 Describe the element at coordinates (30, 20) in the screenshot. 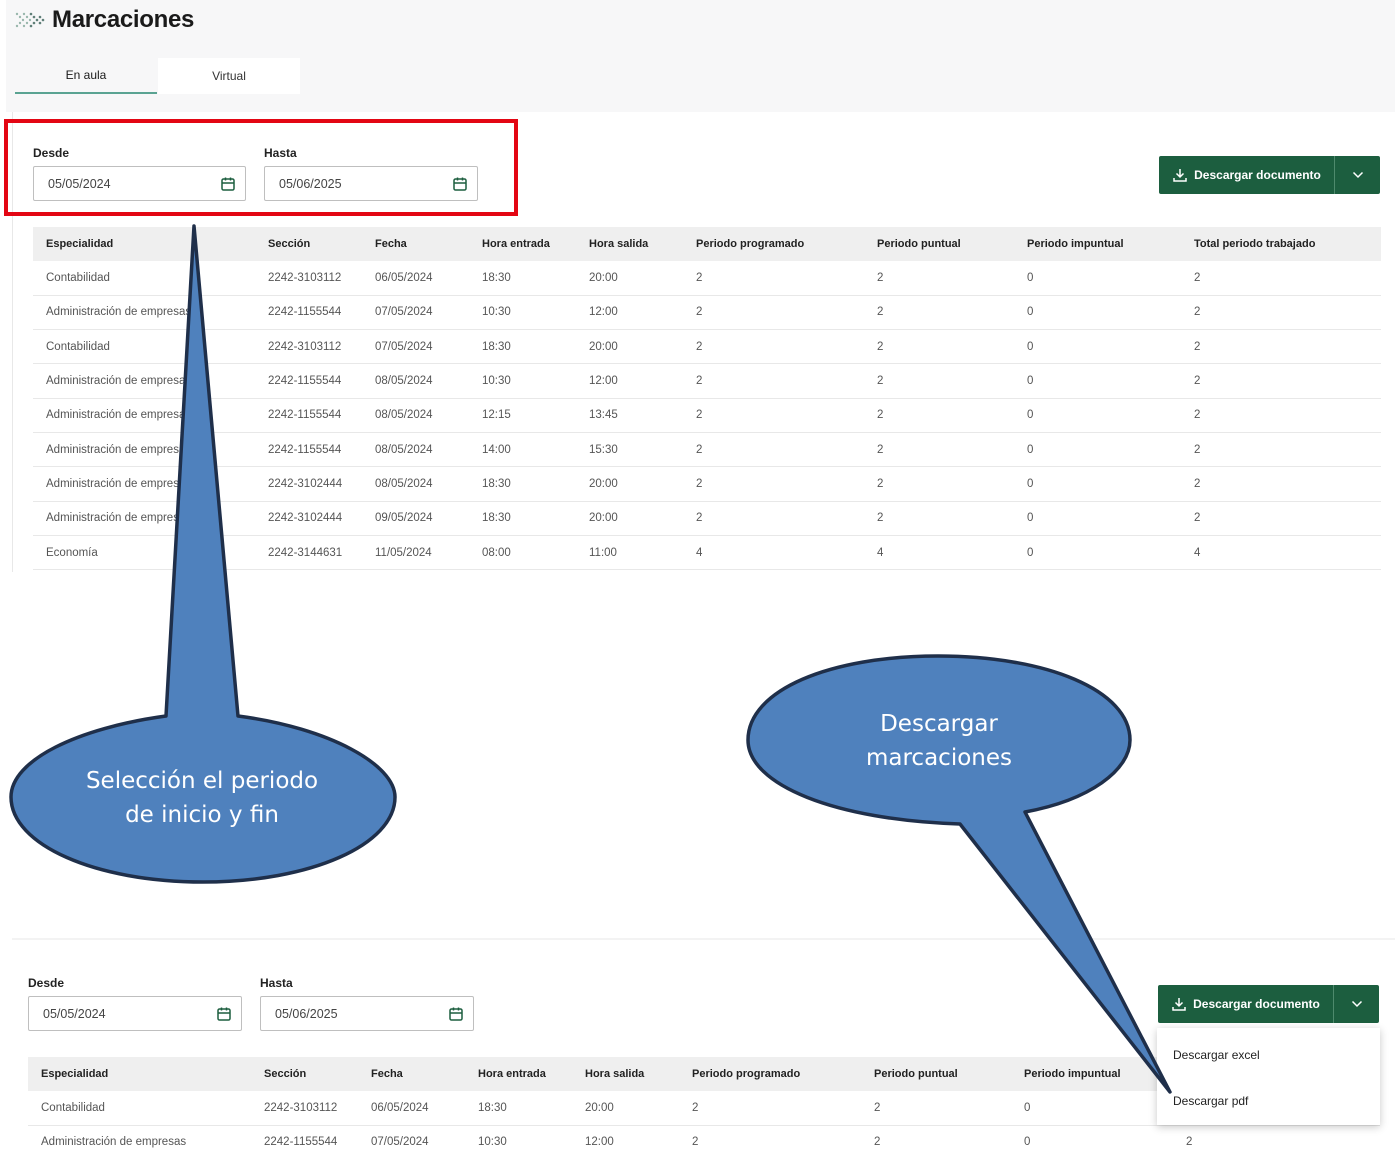

I see `logo-icon` at that location.